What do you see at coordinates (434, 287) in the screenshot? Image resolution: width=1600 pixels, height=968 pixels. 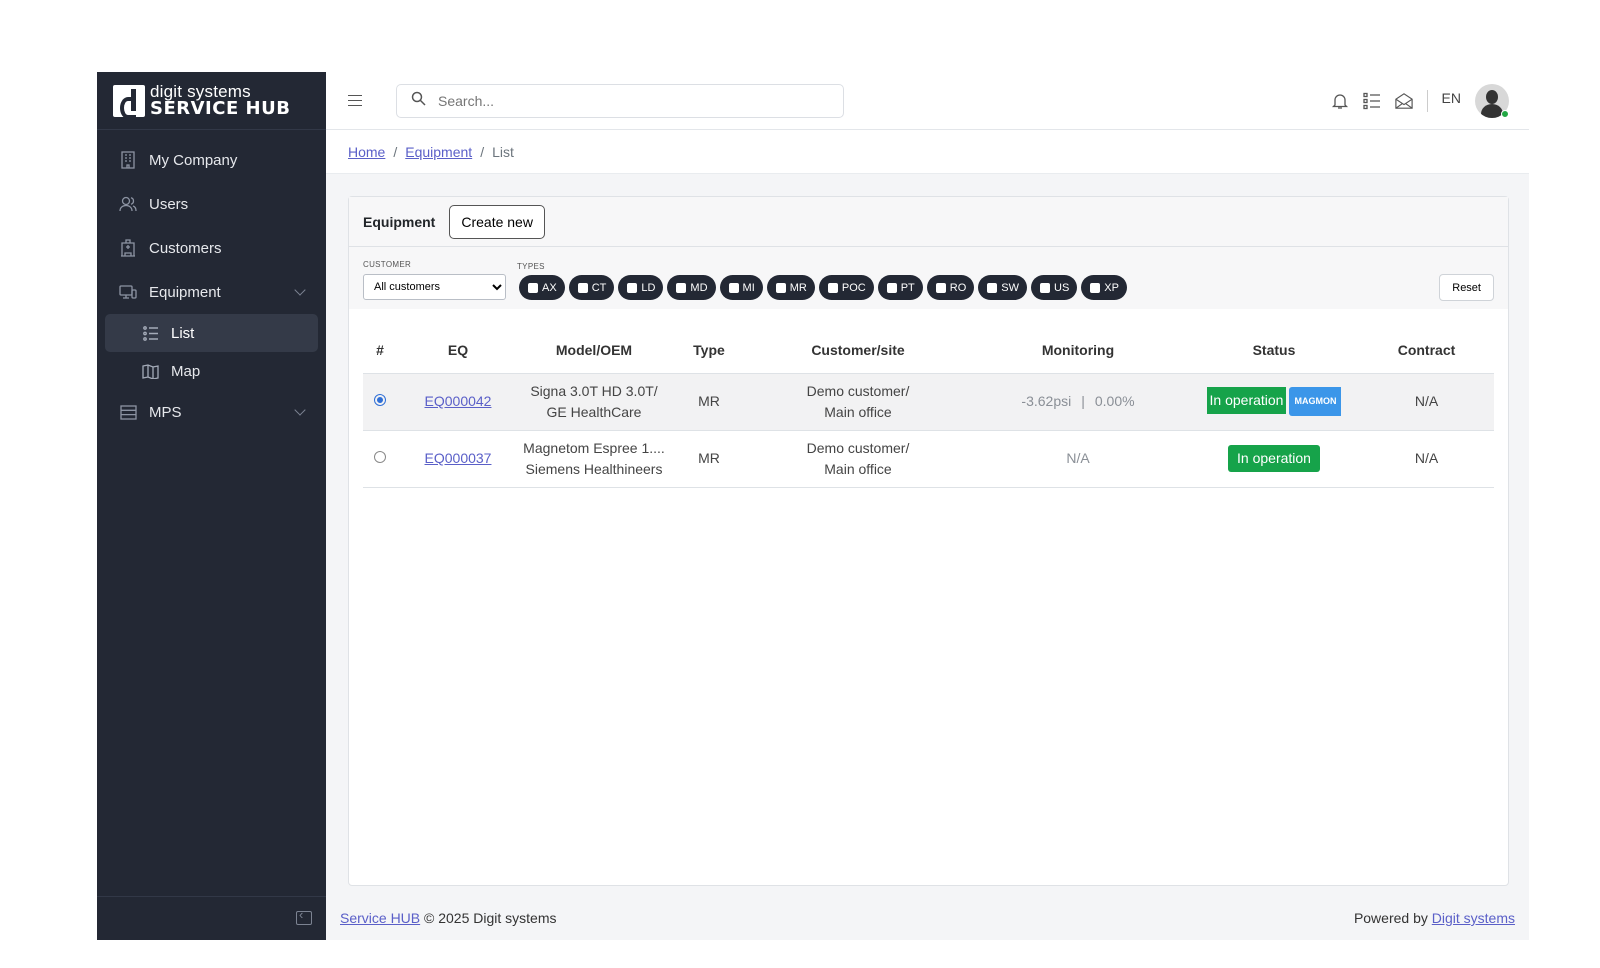 I see `customer-select: All customers` at bounding box center [434, 287].